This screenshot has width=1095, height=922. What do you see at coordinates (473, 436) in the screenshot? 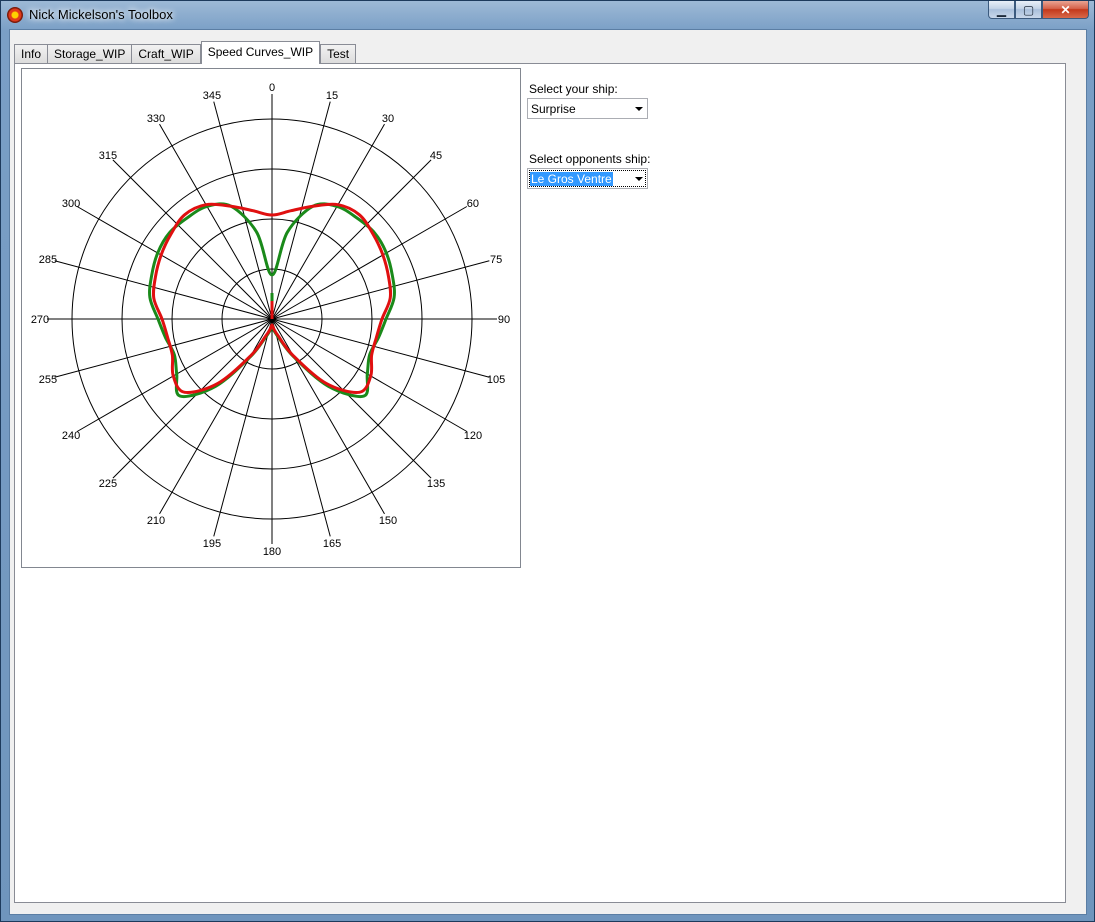
I see `angle-tick-label: 120` at bounding box center [473, 436].